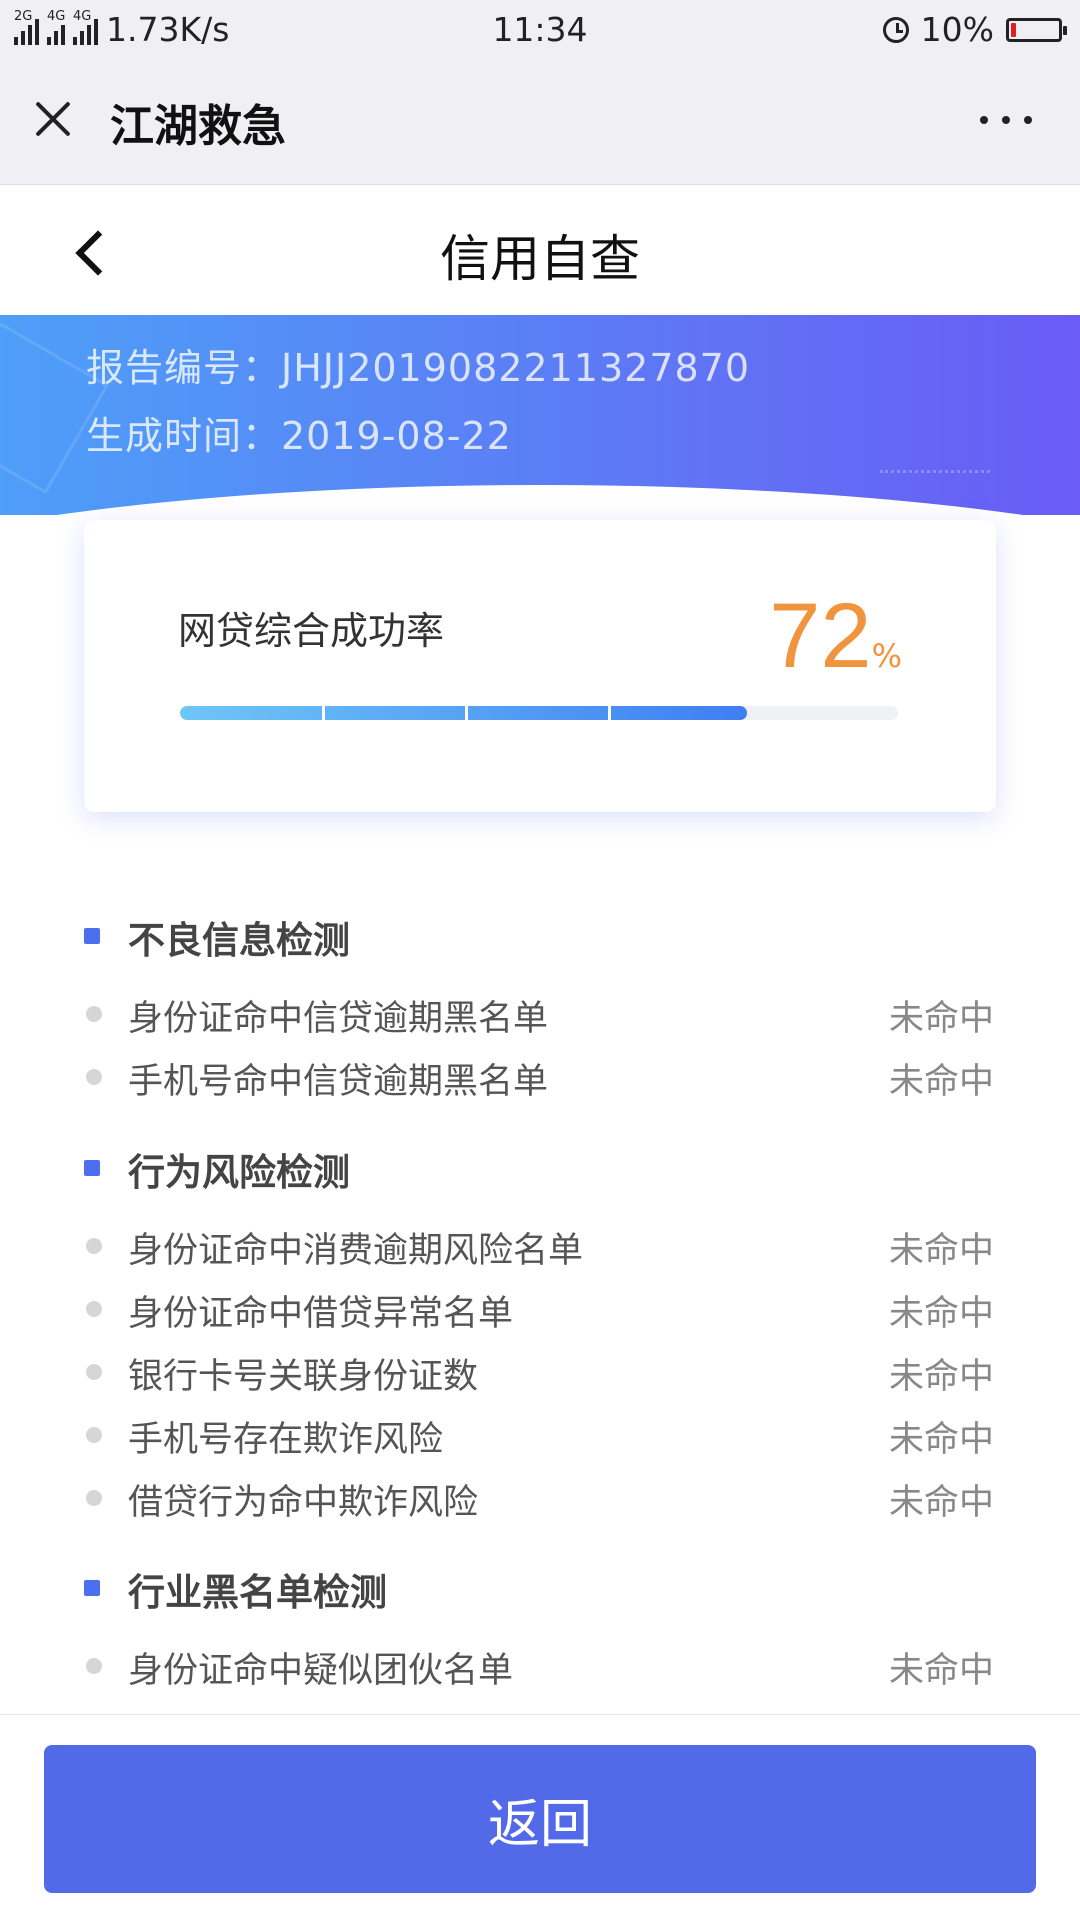 This screenshot has width=1080, height=1921. I want to click on success-rate-value: 72%, so click(835, 636).